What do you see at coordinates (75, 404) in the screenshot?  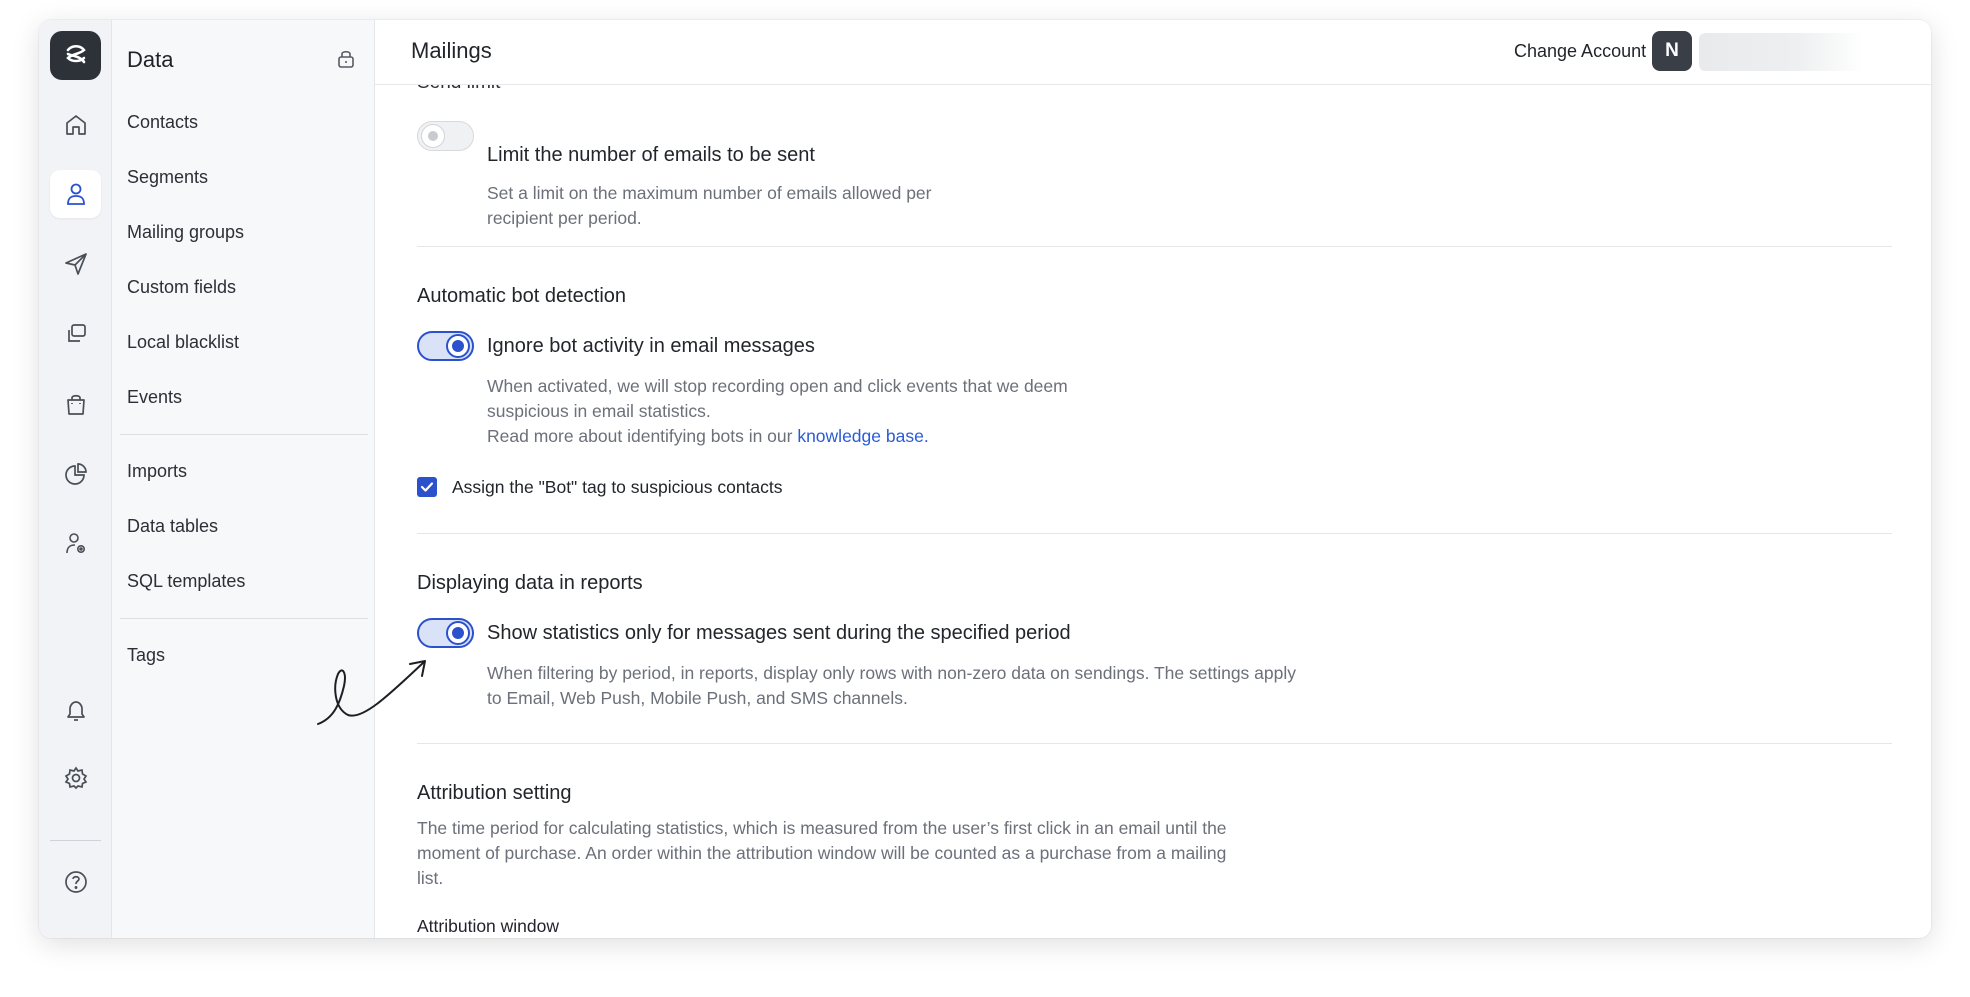 I see `shop-icon` at bounding box center [75, 404].